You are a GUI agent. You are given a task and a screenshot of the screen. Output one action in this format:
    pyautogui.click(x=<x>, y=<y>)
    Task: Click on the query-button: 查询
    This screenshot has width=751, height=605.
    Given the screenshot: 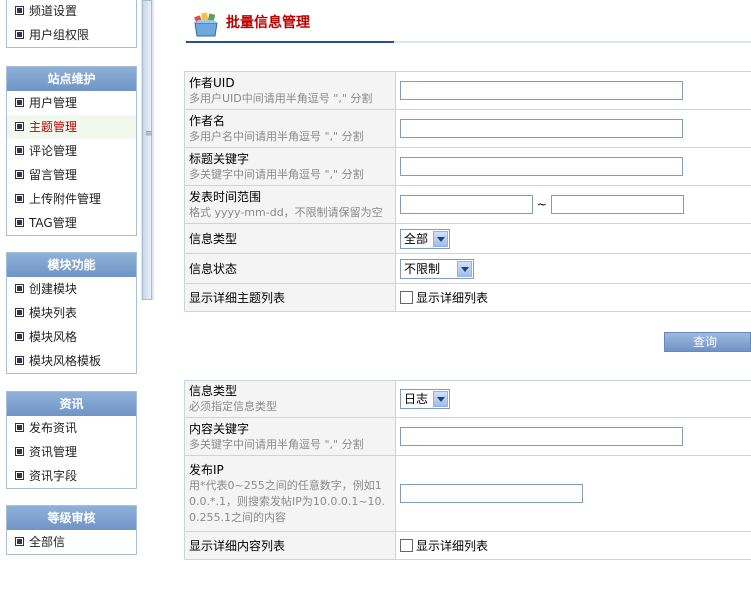 What is the action you would take?
    pyautogui.click(x=707, y=342)
    